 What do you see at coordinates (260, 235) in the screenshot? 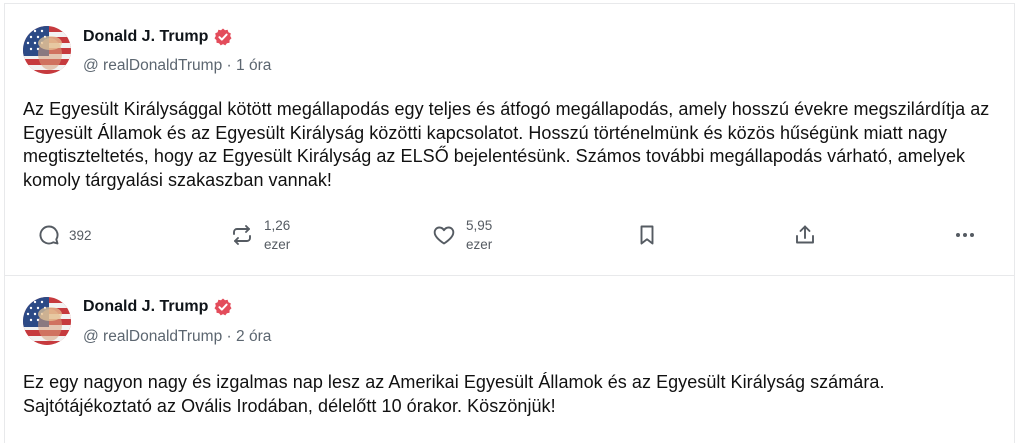
I see `repost-button: 1,26 ezer` at bounding box center [260, 235].